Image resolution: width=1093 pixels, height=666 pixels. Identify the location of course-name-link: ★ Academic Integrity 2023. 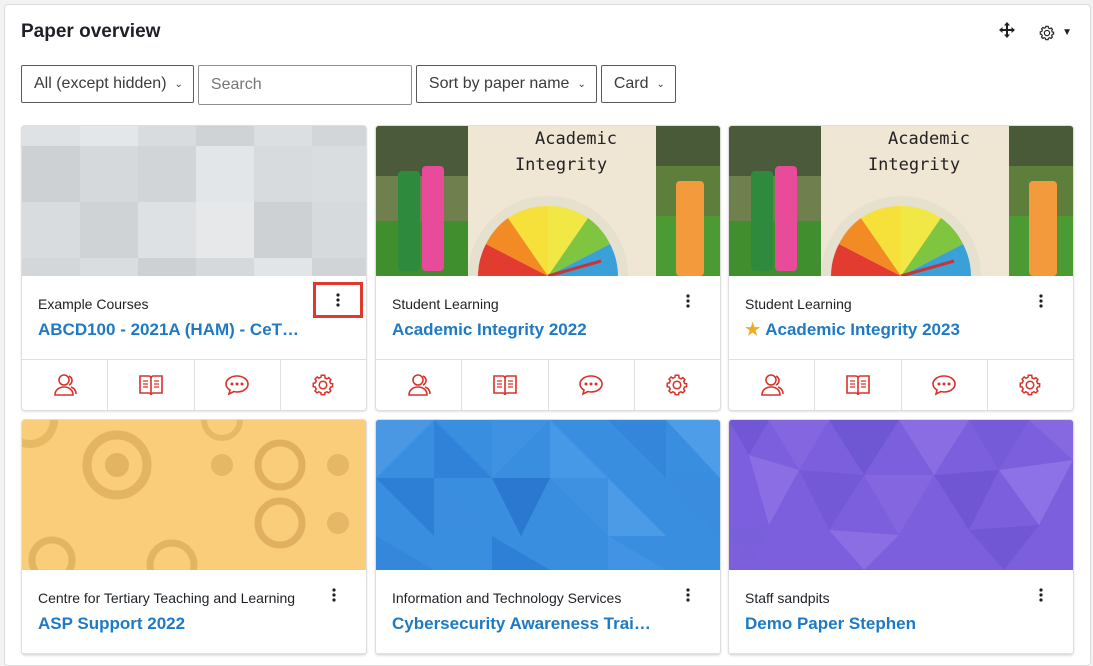
(852, 330).